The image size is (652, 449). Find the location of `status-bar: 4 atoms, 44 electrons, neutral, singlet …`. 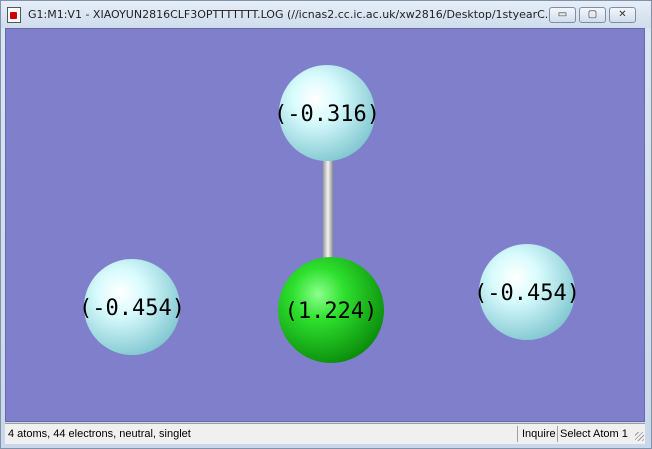

status-bar: 4 atoms, 44 electrons, neutral, singlet … is located at coordinates (325, 433).